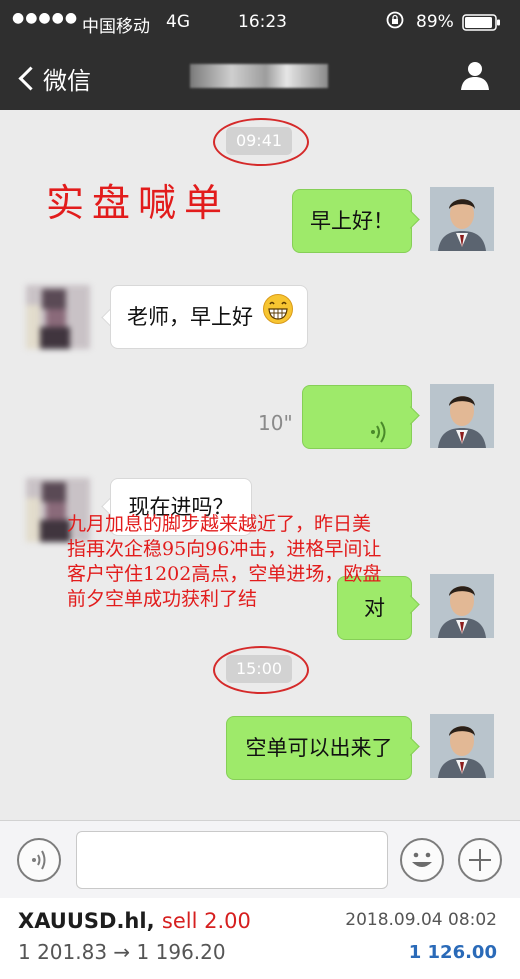  I want to click on plus-icon, so click(480, 860).